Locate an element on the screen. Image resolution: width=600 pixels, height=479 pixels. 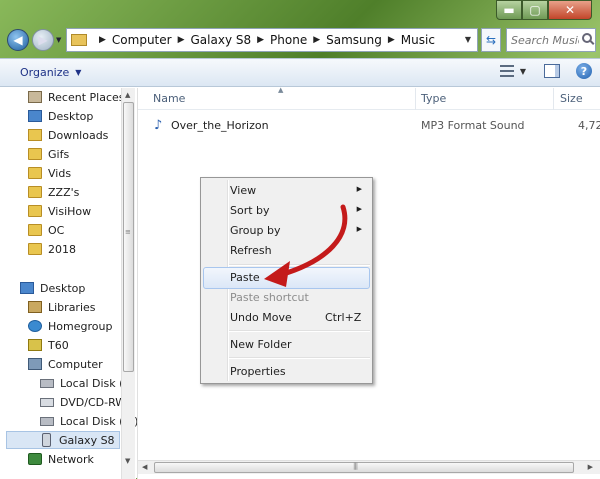
menu-item-paste-shortcut: Paste shortcut is located at coordinates (286, 298).